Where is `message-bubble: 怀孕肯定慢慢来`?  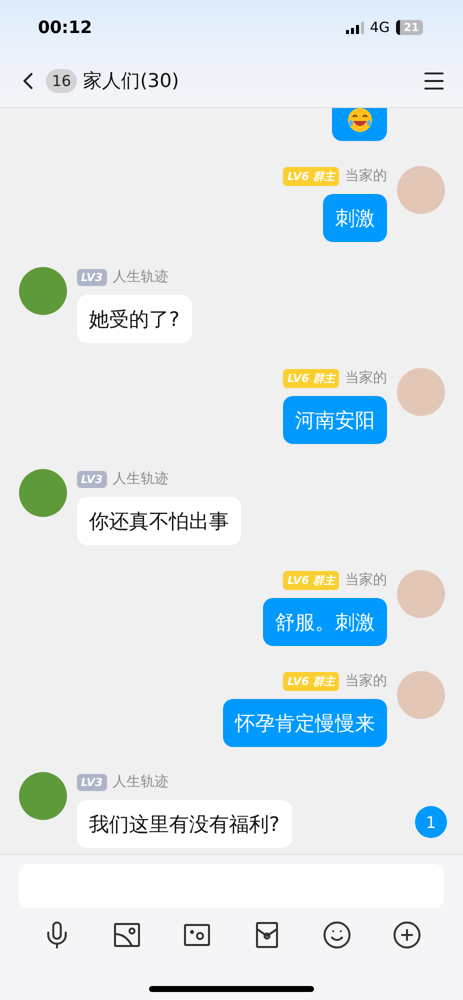 message-bubble: 怀孕肯定慢慢来 is located at coordinates (305, 723).